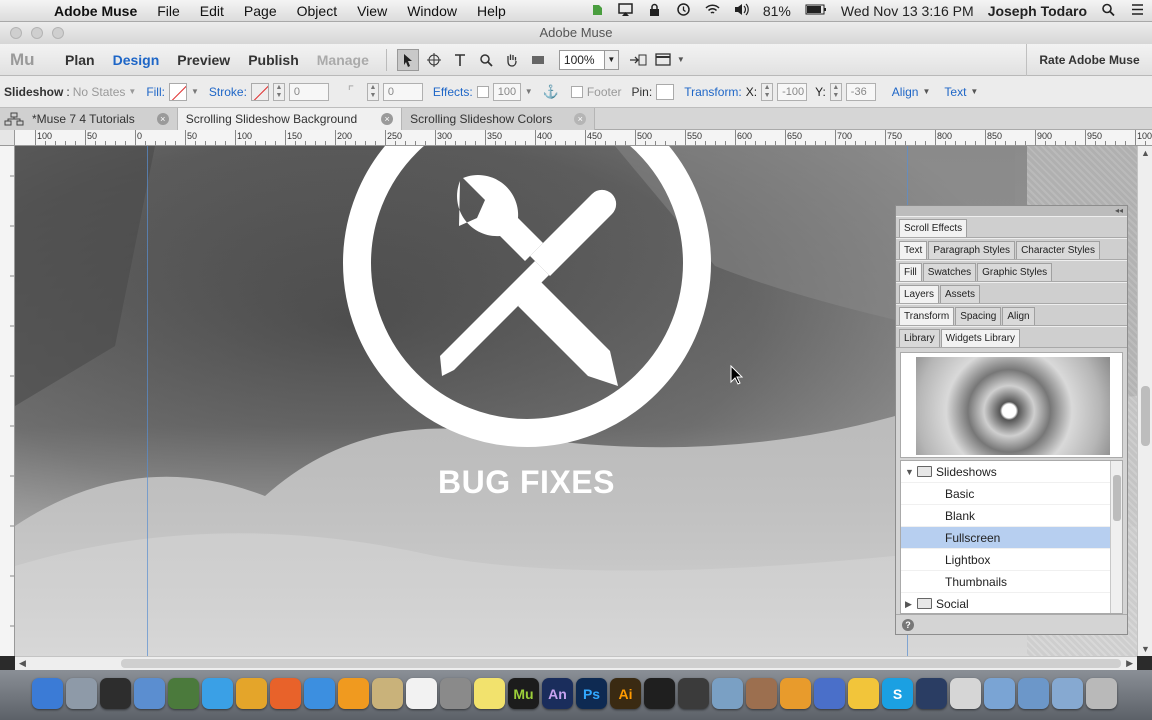 The height and width of the screenshot is (720, 1152). I want to click on tree-scrollbar, so click(1116, 537).